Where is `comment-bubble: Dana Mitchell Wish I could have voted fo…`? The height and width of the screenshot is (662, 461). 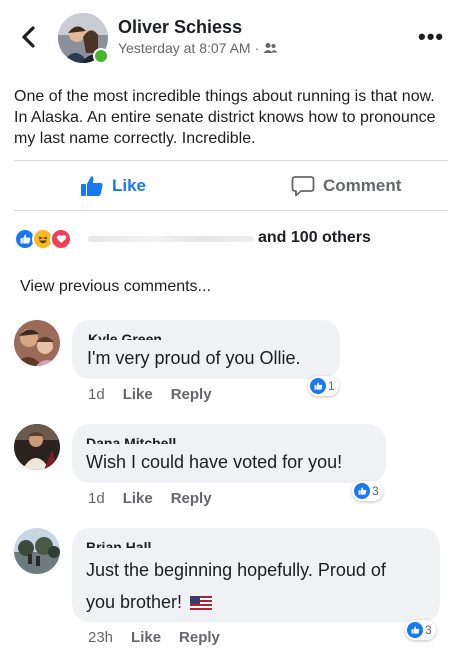
comment-bubble: Dana Mitchell Wish I could have voted fo… is located at coordinates (229, 453).